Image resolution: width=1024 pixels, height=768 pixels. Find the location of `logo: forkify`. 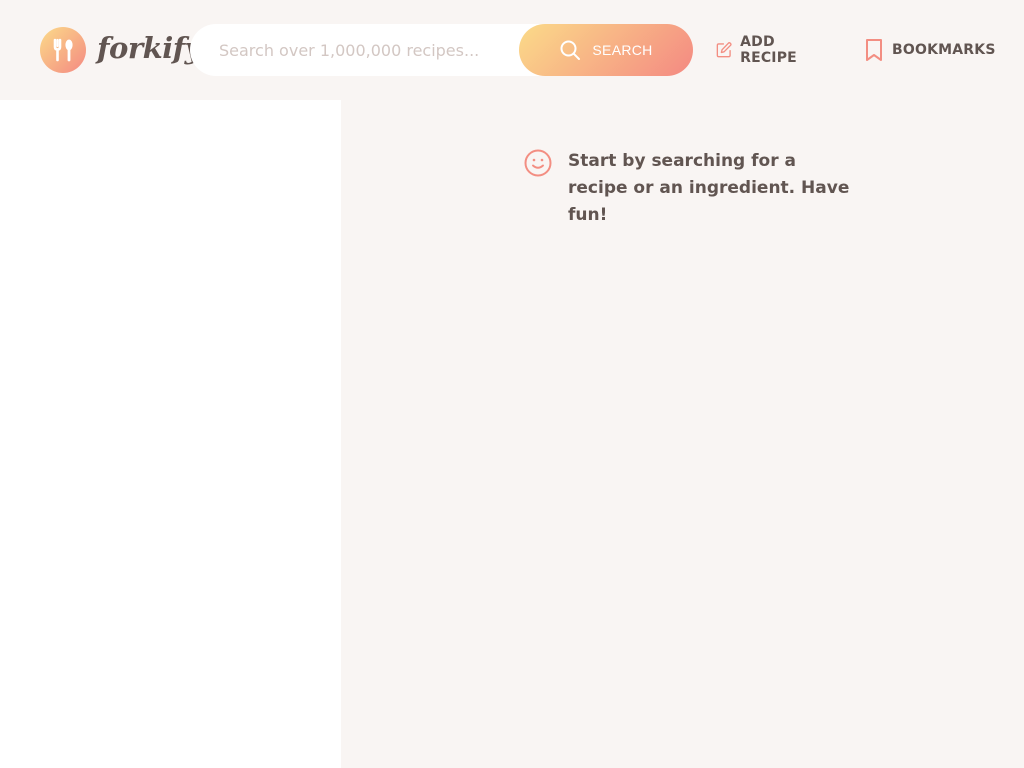

logo: forkify is located at coordinates (121, 50).